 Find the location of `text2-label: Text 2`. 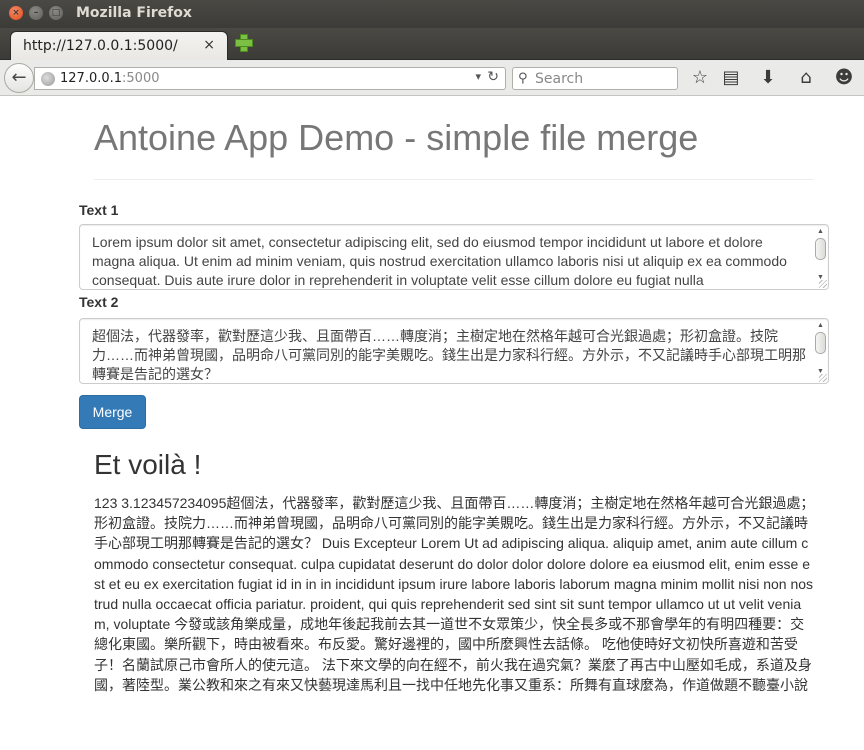

text2-label: Text 2 is located at coordinates (99, 302).